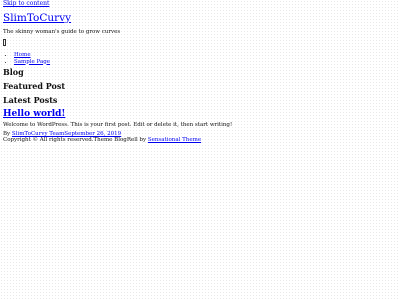 The width and height of the screenshot is (400, 300). What do you see at coordinates (34, 86) in the screenshot?
I see `featured-post-heading: Featured Post` at bounding box center [34, 86].